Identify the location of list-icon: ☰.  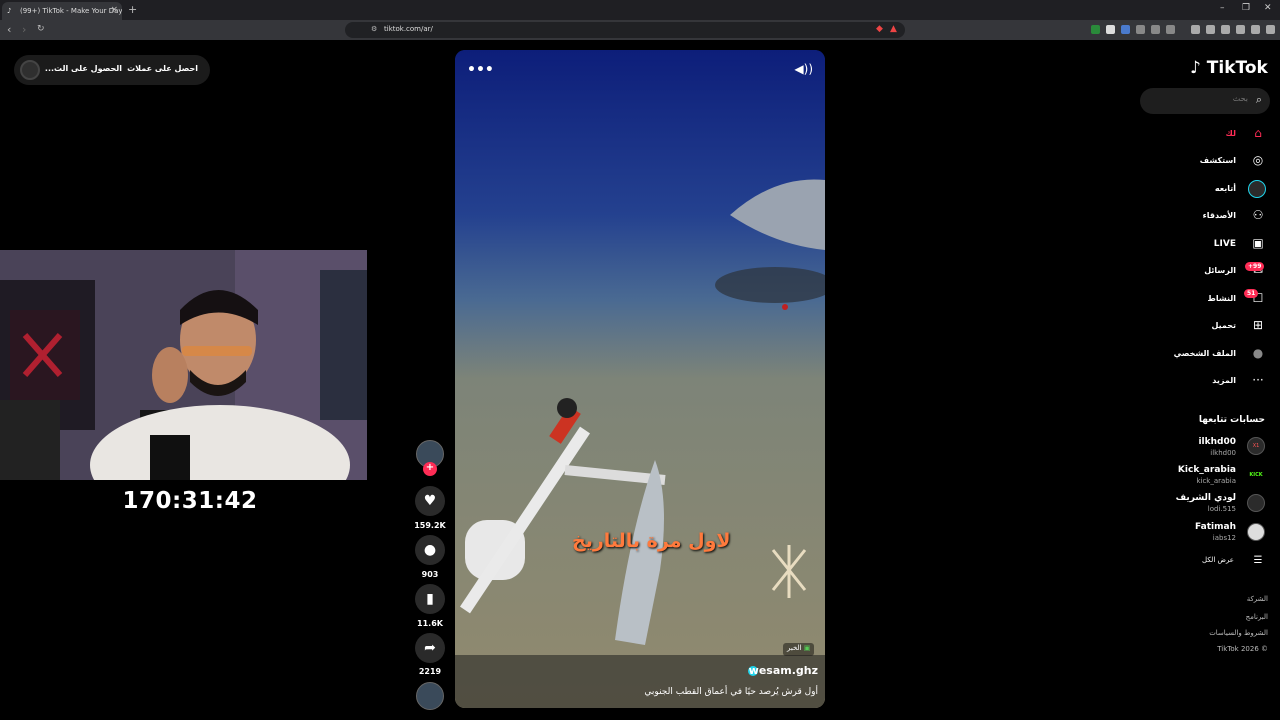
(1258, 560).